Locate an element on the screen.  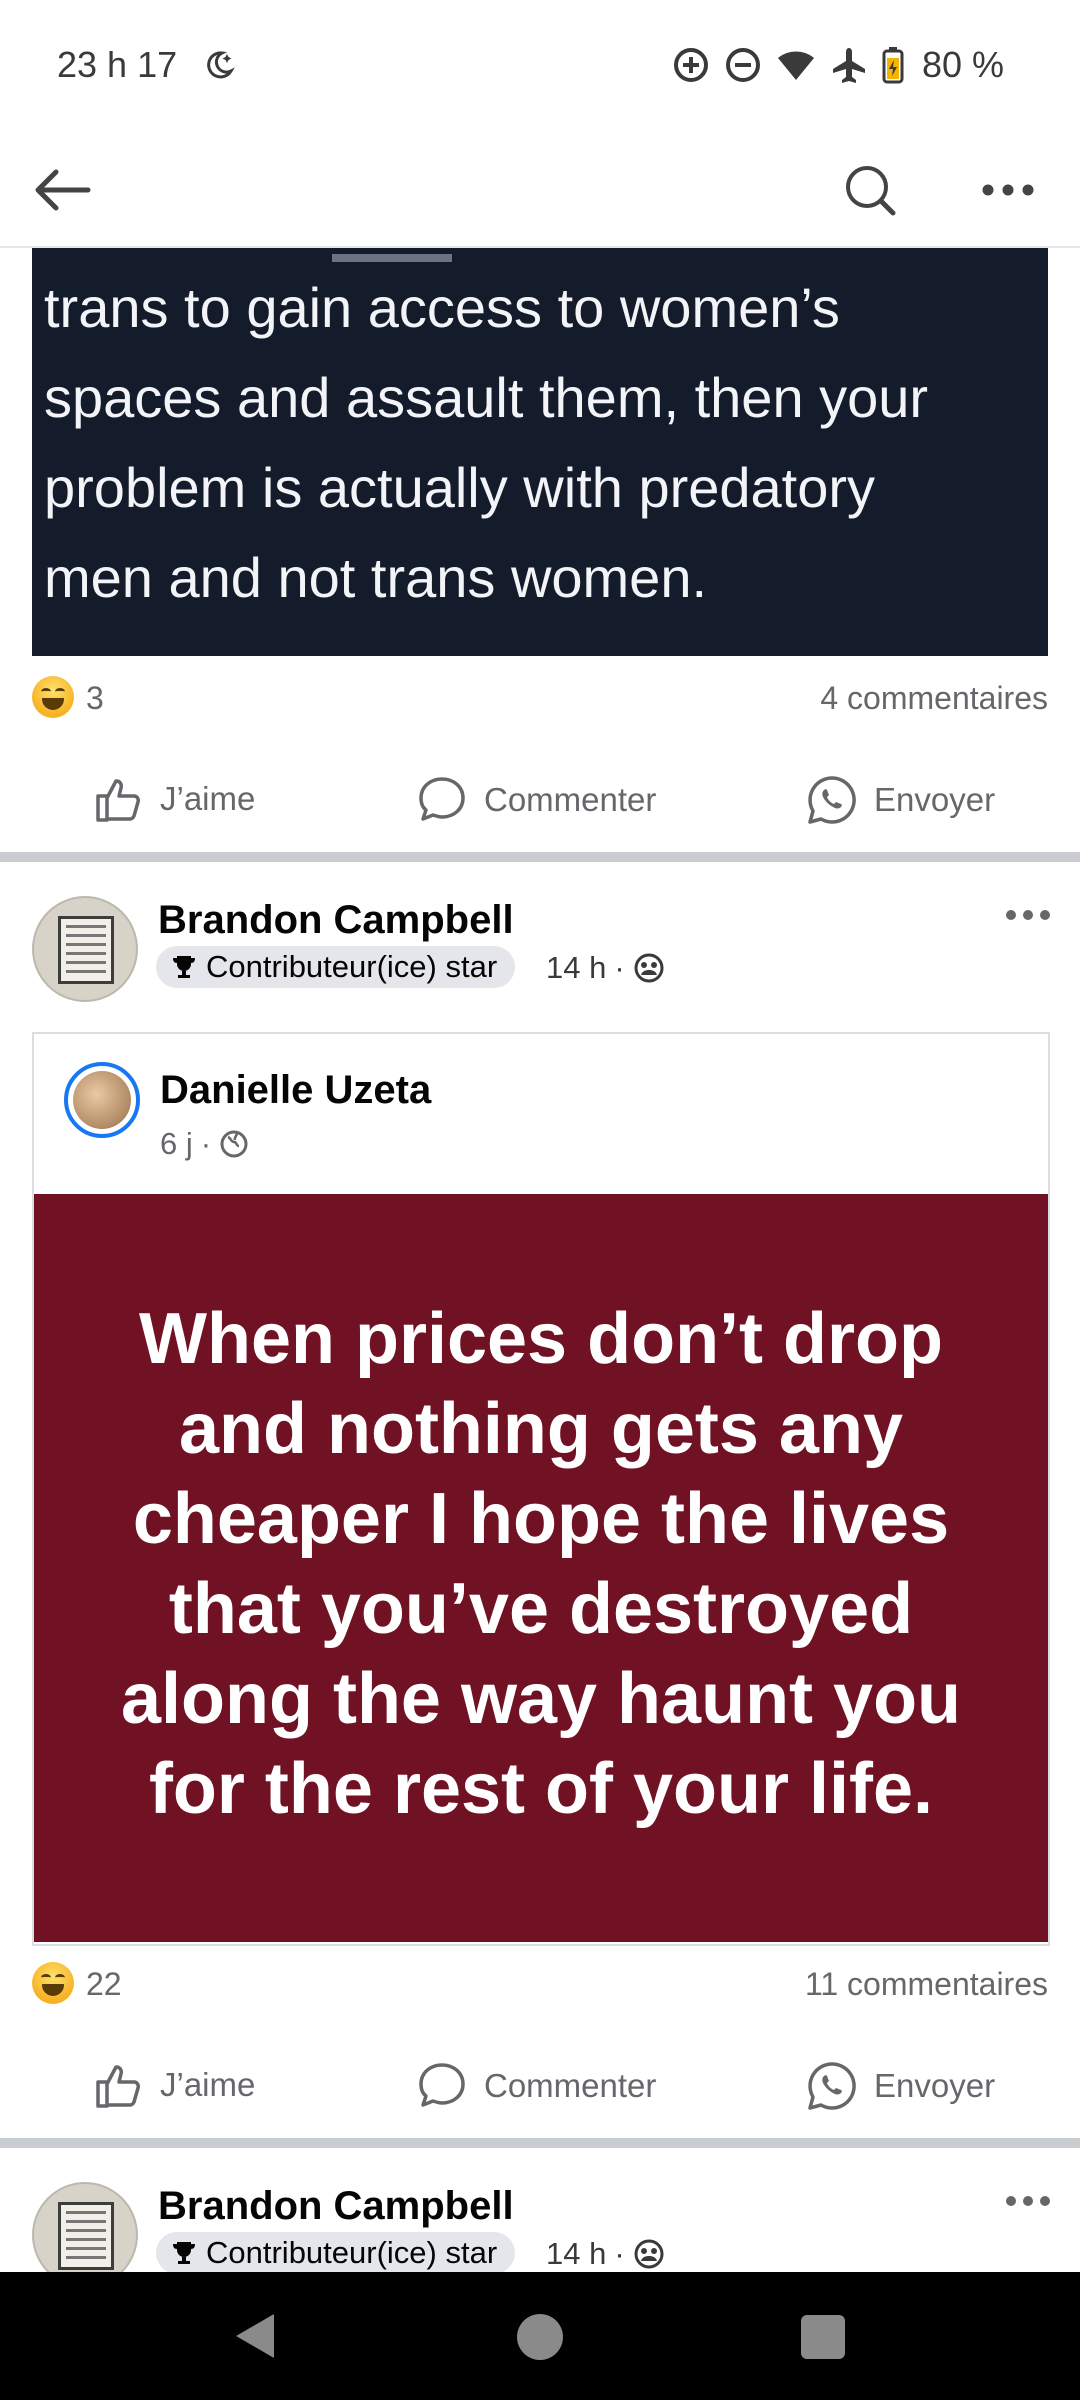
more-icon is located at coordinates (1008, 190).